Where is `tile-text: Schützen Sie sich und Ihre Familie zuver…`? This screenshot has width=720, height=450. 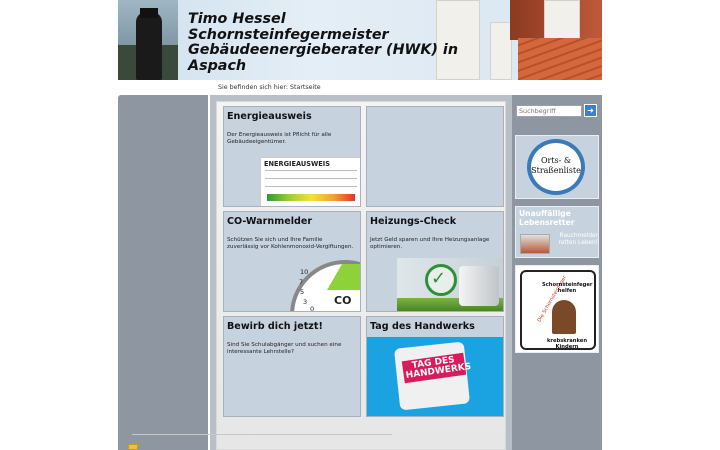 tile-text: Schützen Sie sich und Ihre Familie zuver… is located at coordinates (290, 243).